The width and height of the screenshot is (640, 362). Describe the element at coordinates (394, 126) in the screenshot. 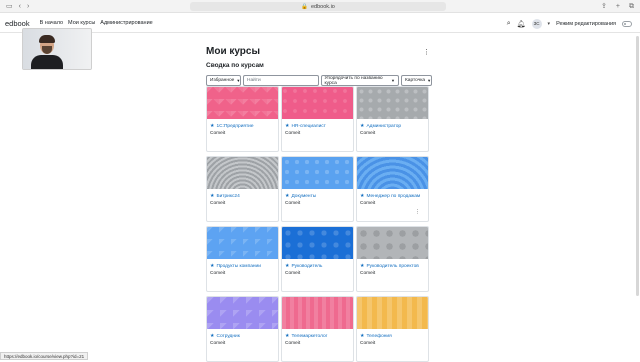

I see `course-name-link: ★Администратор` at that location.